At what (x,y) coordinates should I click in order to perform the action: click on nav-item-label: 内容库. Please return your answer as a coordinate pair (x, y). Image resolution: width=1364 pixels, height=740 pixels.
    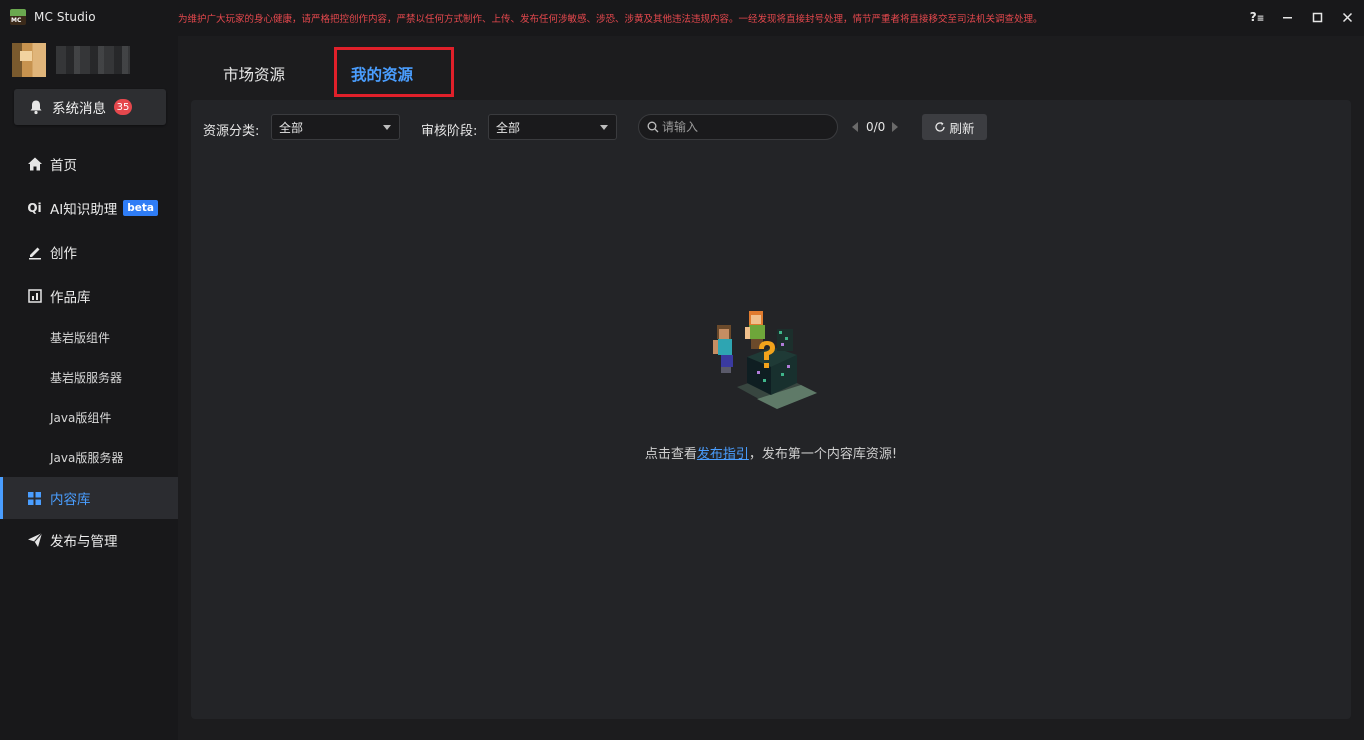
    Looking at the image, I should click on (70, 500).